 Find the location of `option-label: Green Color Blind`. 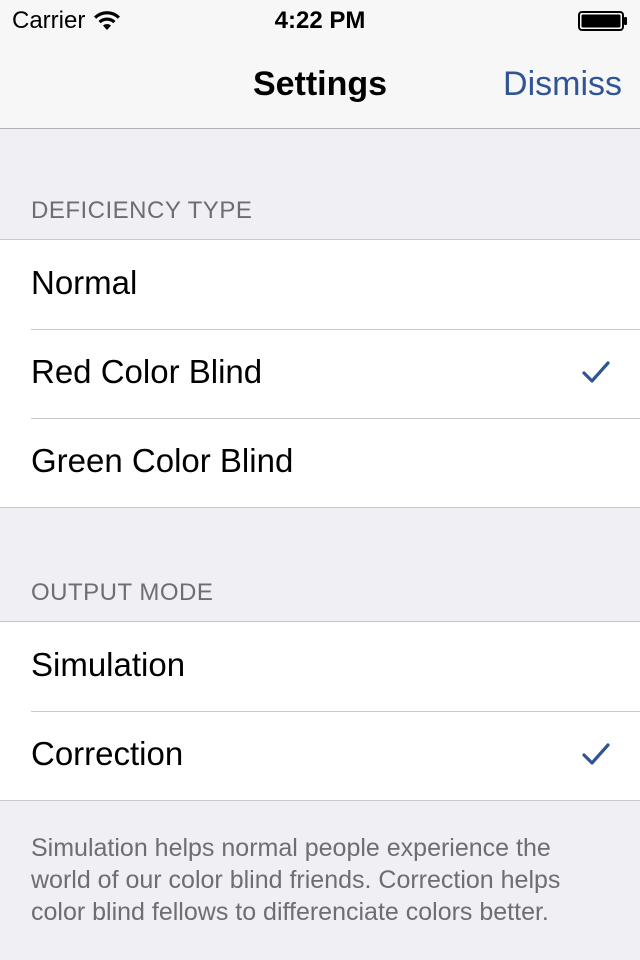

option-label: Green Color Blind is located at coordinates (162, 460).